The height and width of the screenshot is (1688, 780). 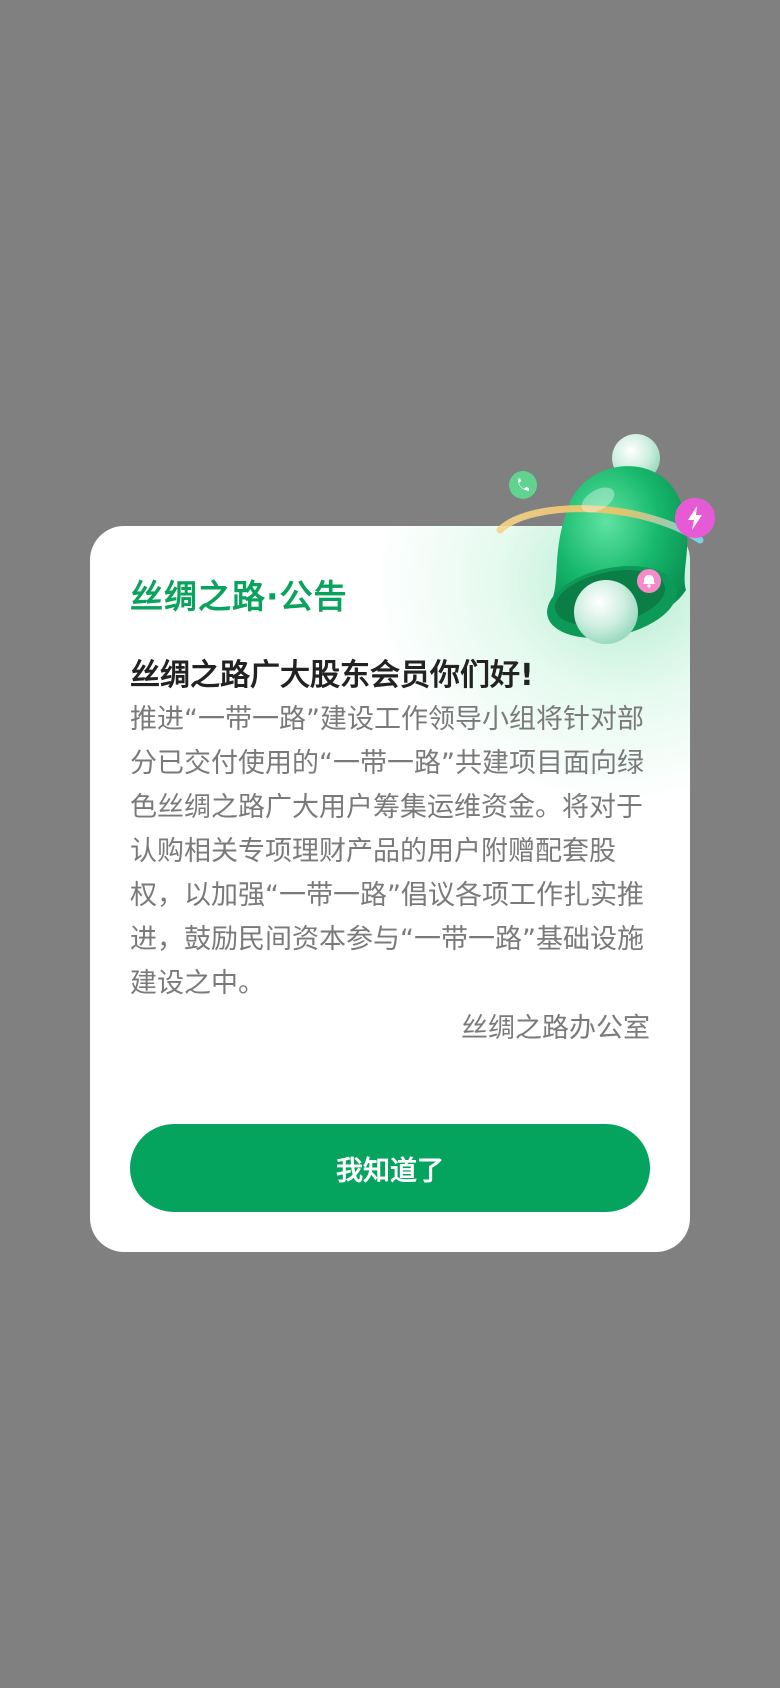 What do you see at coordinates (695, 518) in the screenshot?
I see `lightning-icon` at bounding box center [695, 518].